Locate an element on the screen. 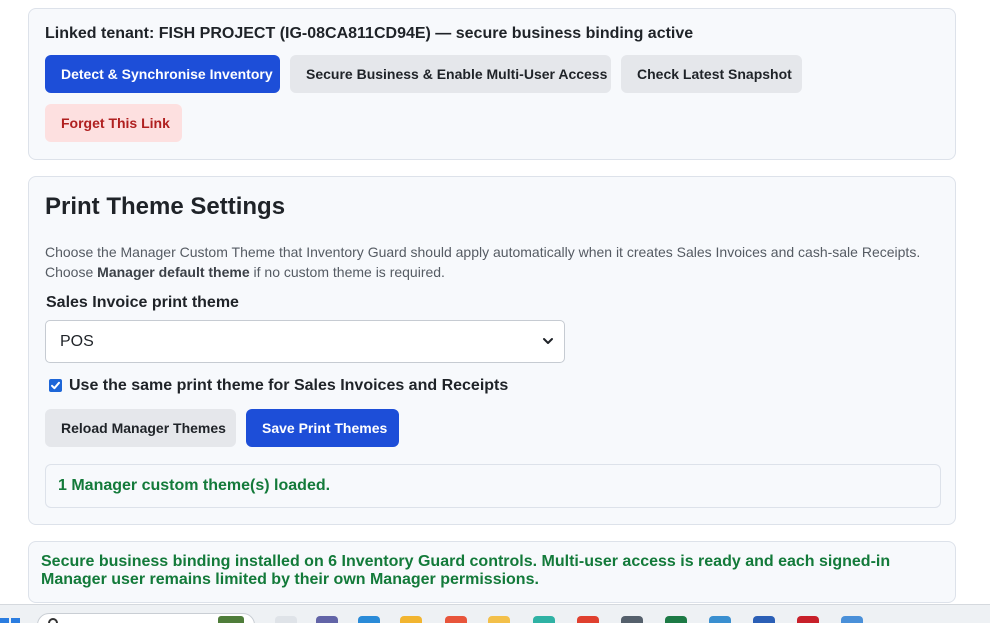 This screenshot has height=623, width=990. themes-status-text: 1 Manager custom theme(s) loaded. is located at coordinates (194, 485).